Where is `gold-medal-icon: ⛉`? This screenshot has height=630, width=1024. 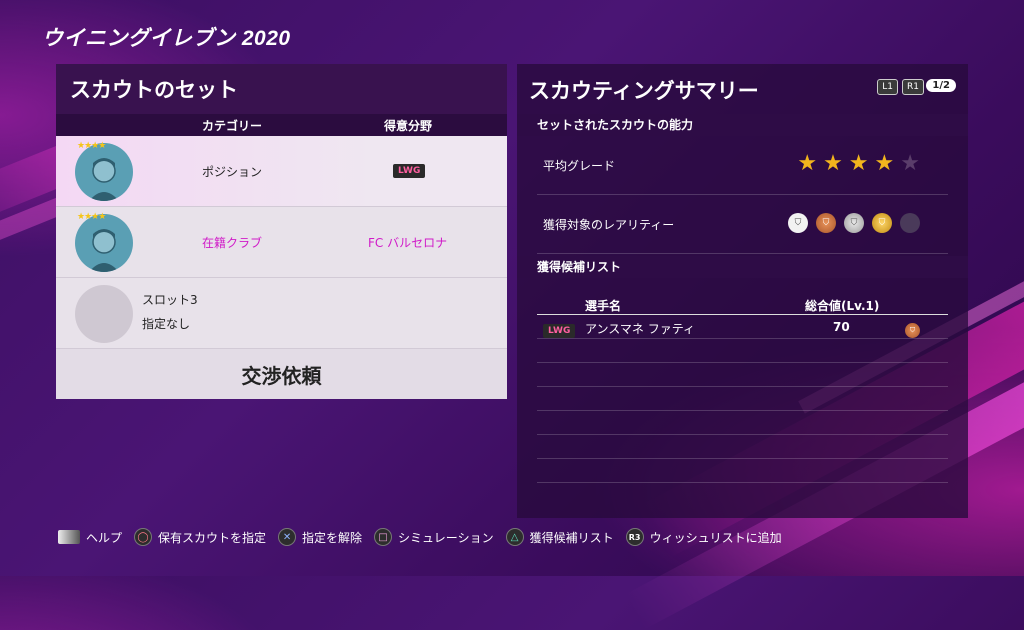
gold-medal-icon: ⛉ is located at coordinates (882, 223).